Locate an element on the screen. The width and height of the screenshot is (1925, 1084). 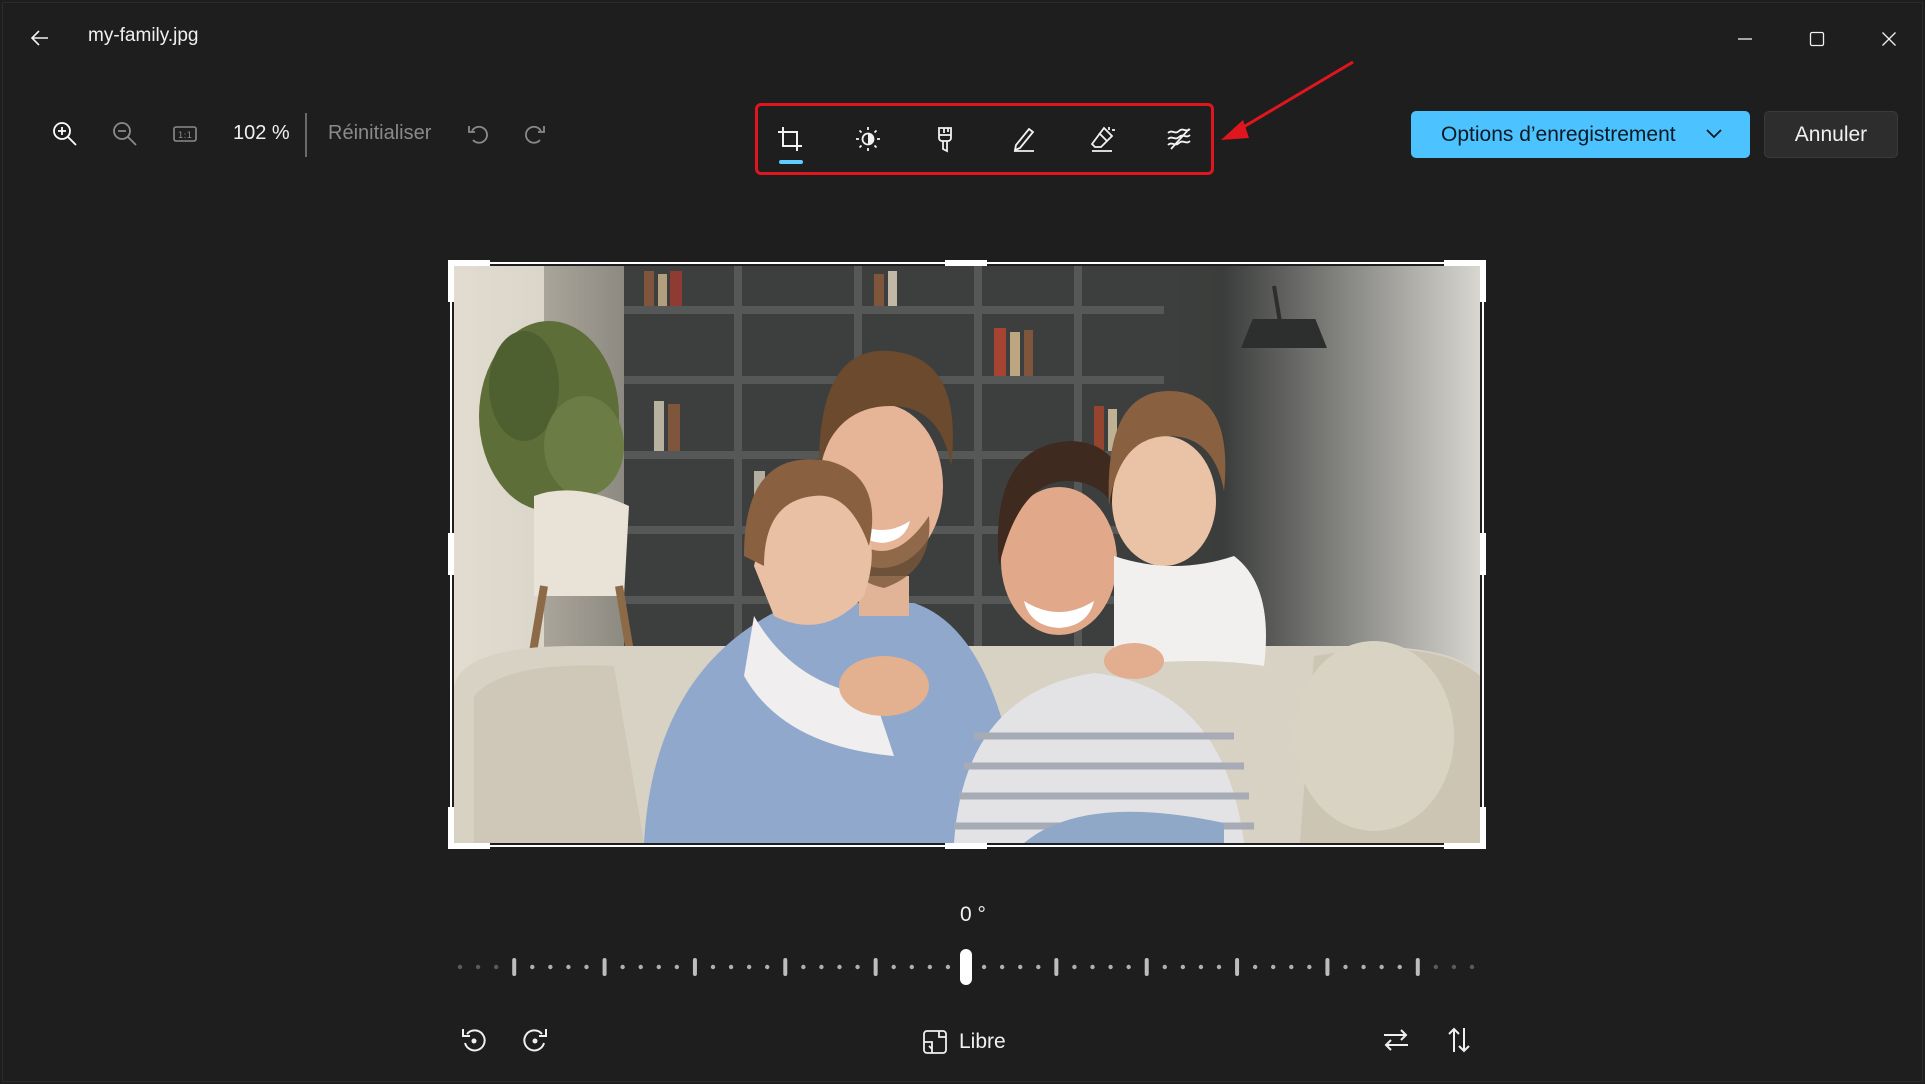
brightness-icon is located at coordinates (868, 139).